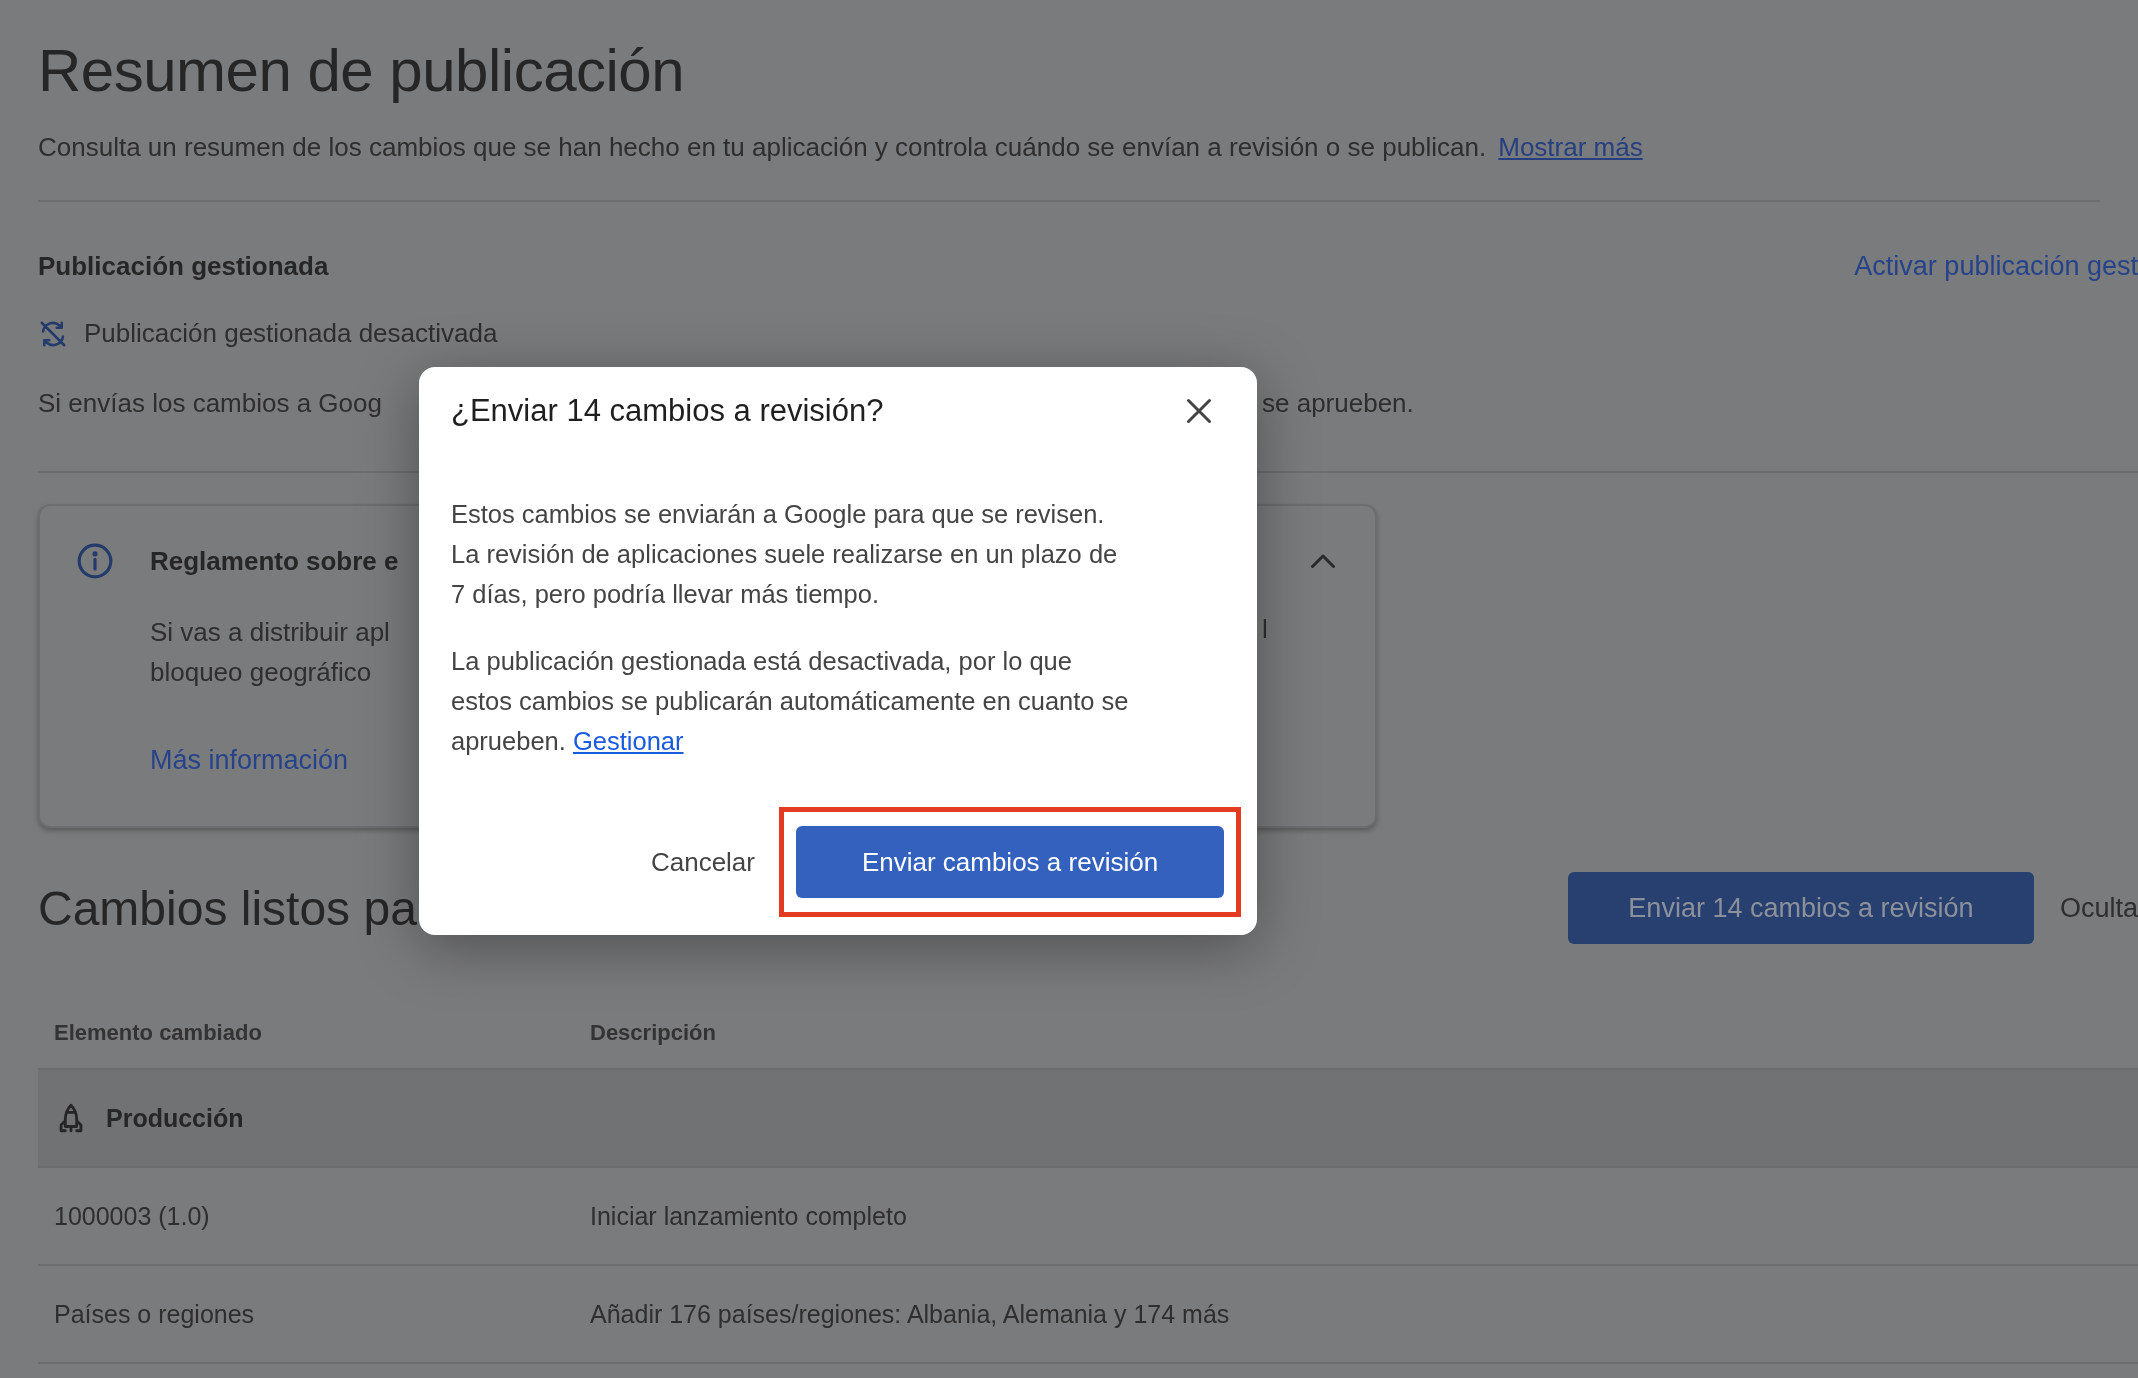 The image size is (2138, 1378). Describe the element at coordinates (210, 403) in the screenshot. I see `note-text: Si envías los cambios a Goog` at that location.